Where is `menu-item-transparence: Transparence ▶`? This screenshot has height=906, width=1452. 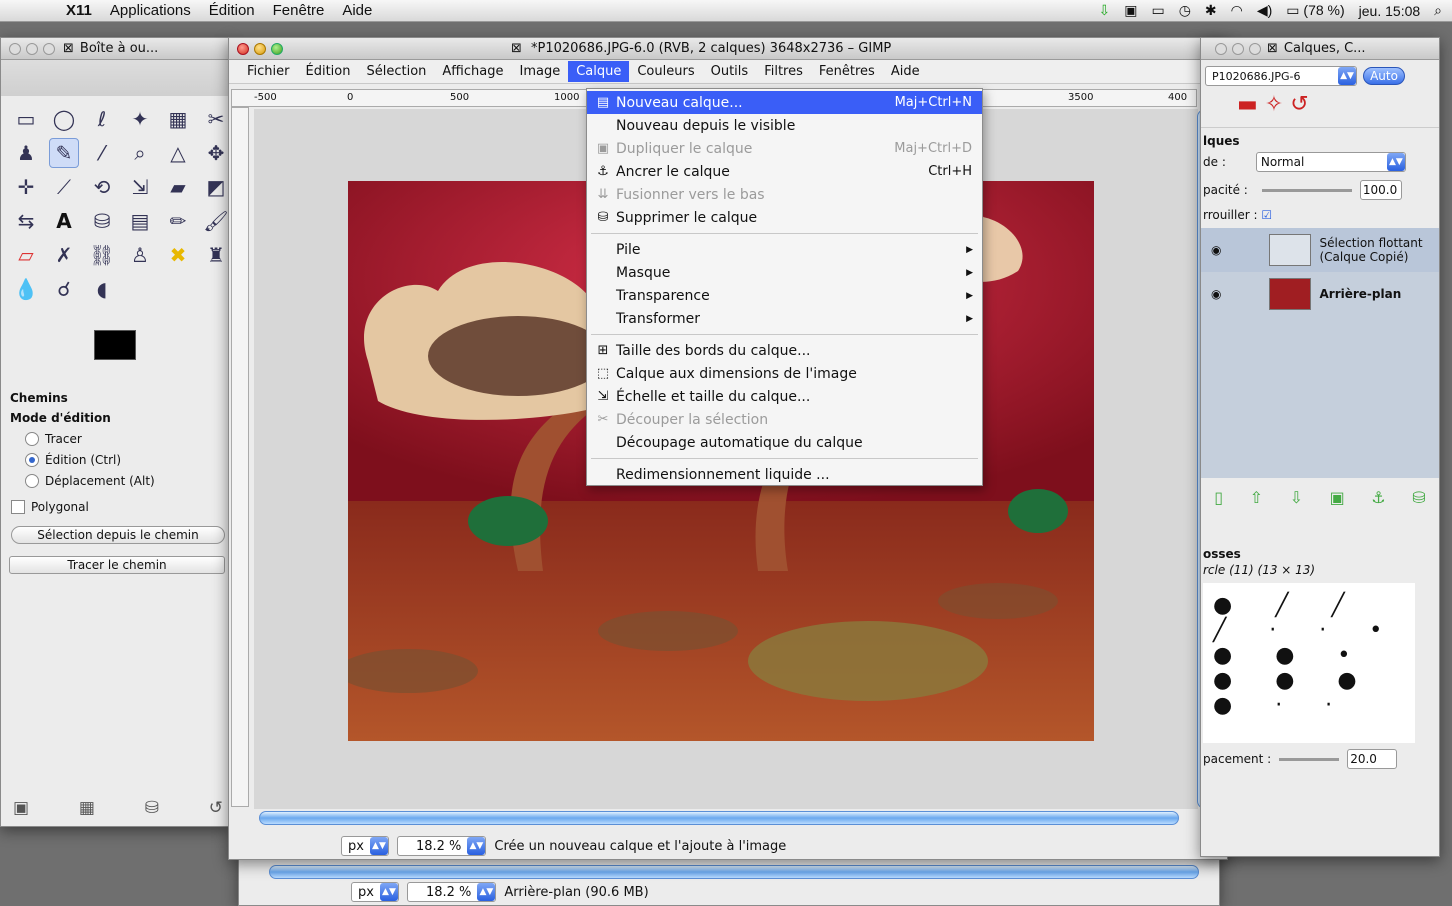 menu-item-transparence: Transparence ▶ is located at coordinates (784, 295).